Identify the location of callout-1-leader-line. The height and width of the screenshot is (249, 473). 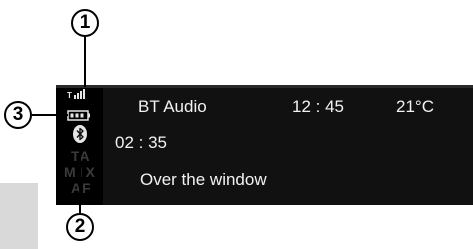
(85, 62).